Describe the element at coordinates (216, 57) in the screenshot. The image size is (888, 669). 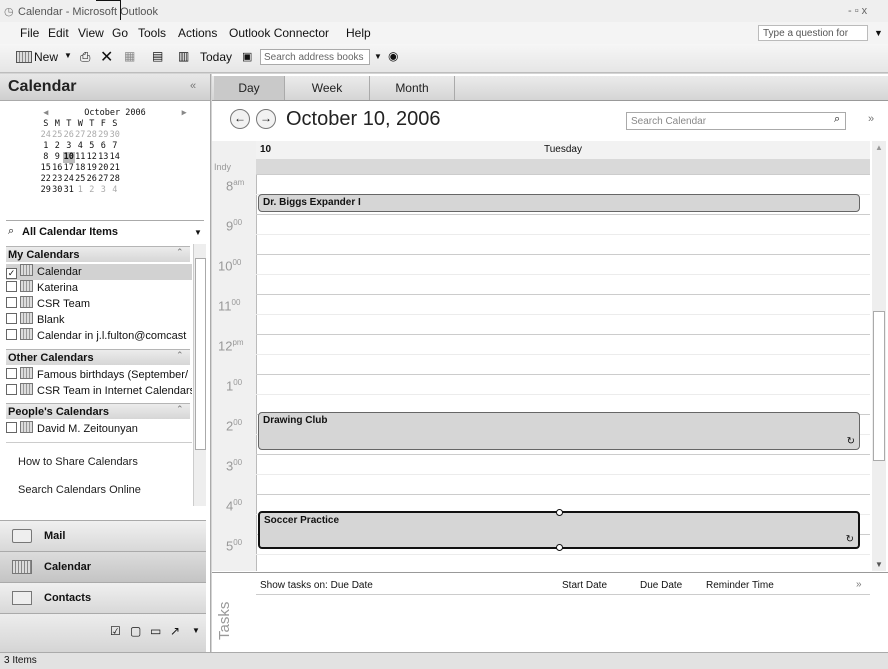
I see `today-button: Today` at that location.